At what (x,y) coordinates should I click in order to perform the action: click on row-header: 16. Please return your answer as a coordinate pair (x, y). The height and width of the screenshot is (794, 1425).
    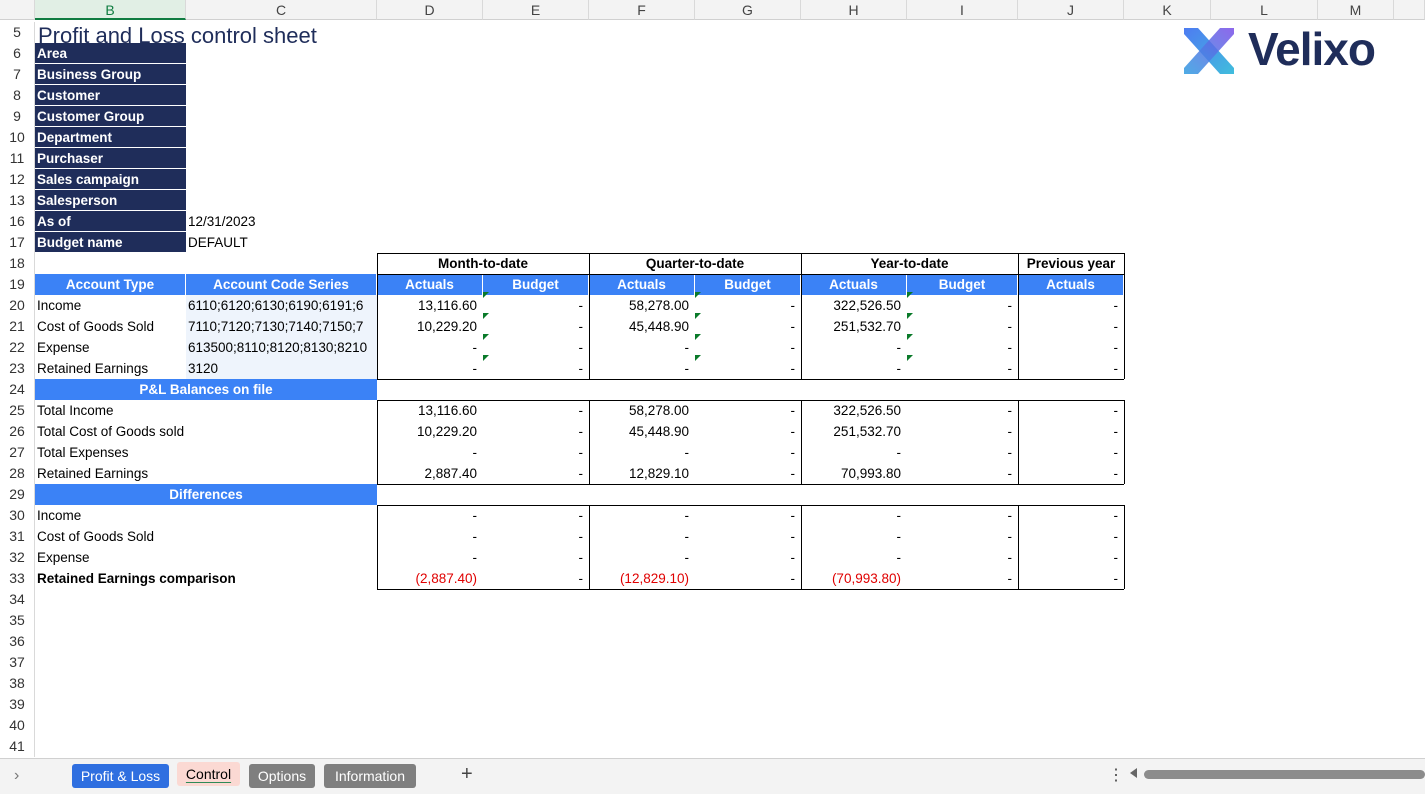
    Looking at the image, I should click on (17, 221).